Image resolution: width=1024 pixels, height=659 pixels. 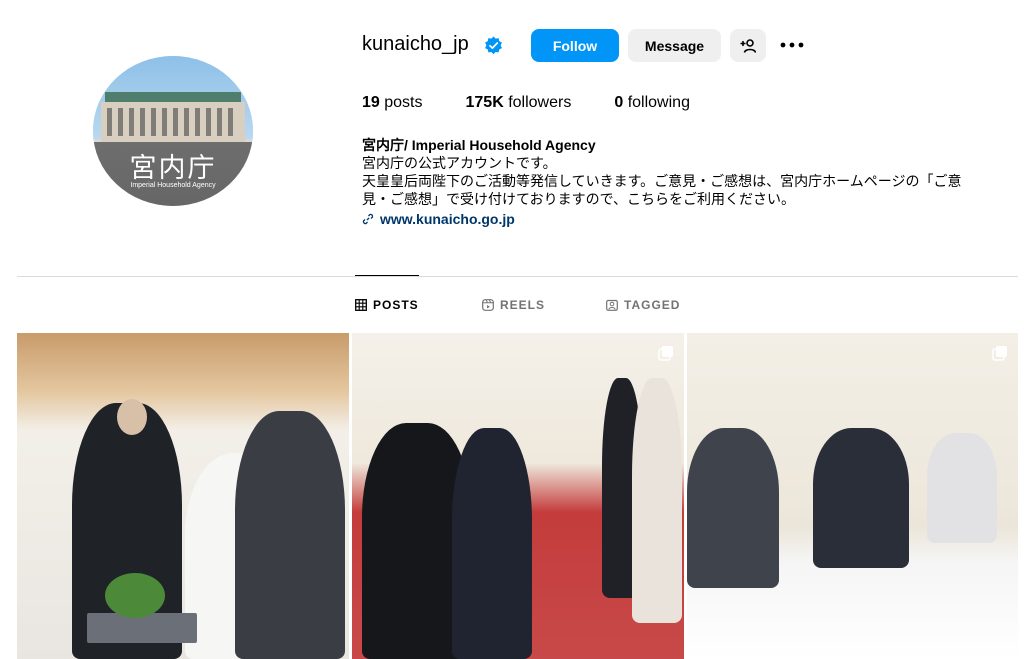 I want to click on link-icon, so click(x=368, y=219).